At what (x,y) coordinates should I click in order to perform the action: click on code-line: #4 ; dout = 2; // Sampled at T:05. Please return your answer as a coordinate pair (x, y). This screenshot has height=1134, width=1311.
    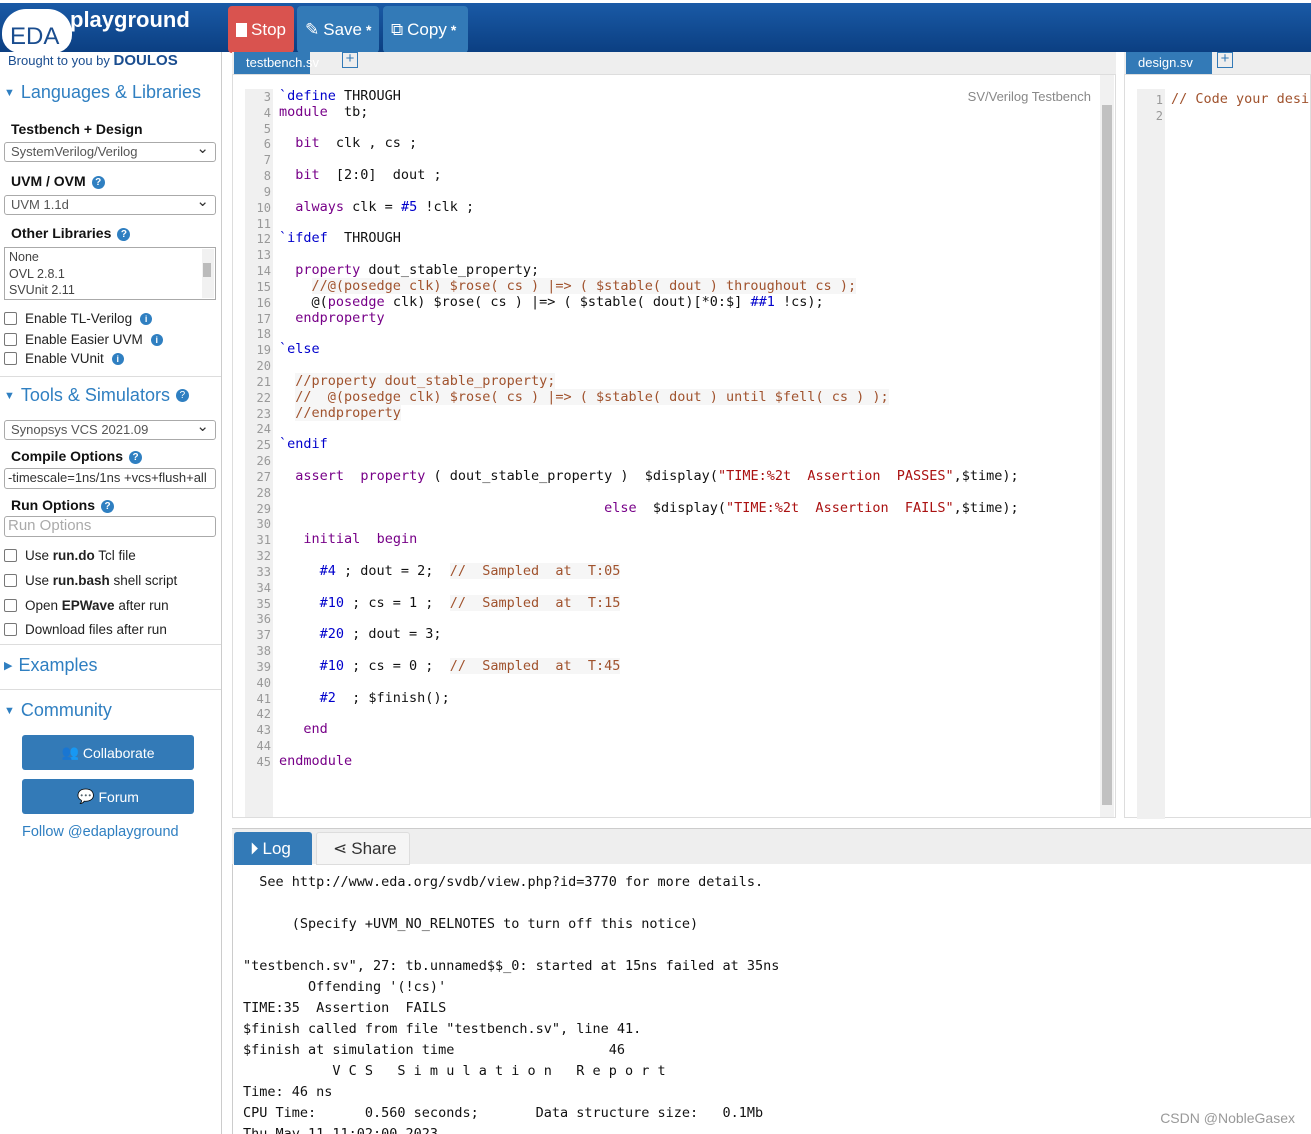
    Looking at the image, I should click on (470, 570).